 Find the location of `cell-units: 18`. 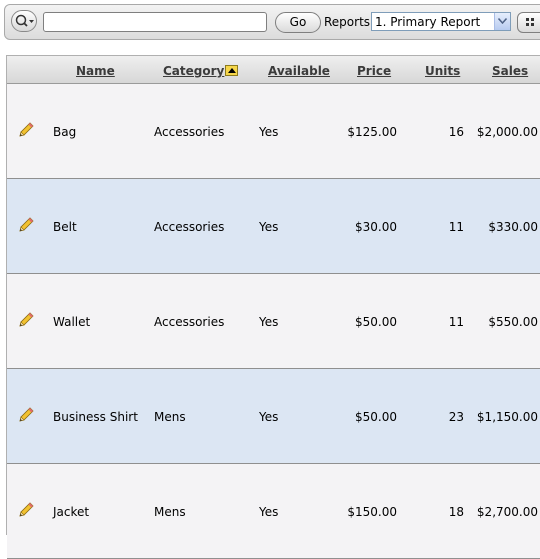

cell-units: 18 is located at coordinates (456, 512).